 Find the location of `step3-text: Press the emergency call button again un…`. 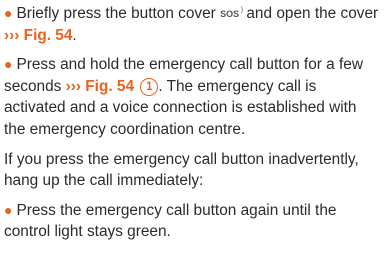

step3-text: Press the emergency call button again un… is located at coordinates (170, 221).